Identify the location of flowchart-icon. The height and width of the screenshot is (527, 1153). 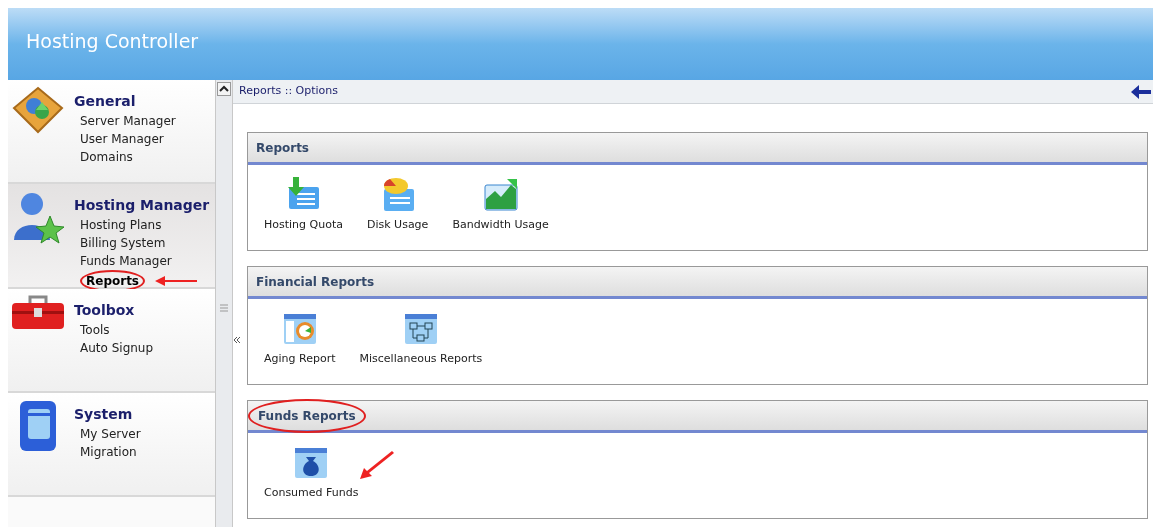
(420, 328).